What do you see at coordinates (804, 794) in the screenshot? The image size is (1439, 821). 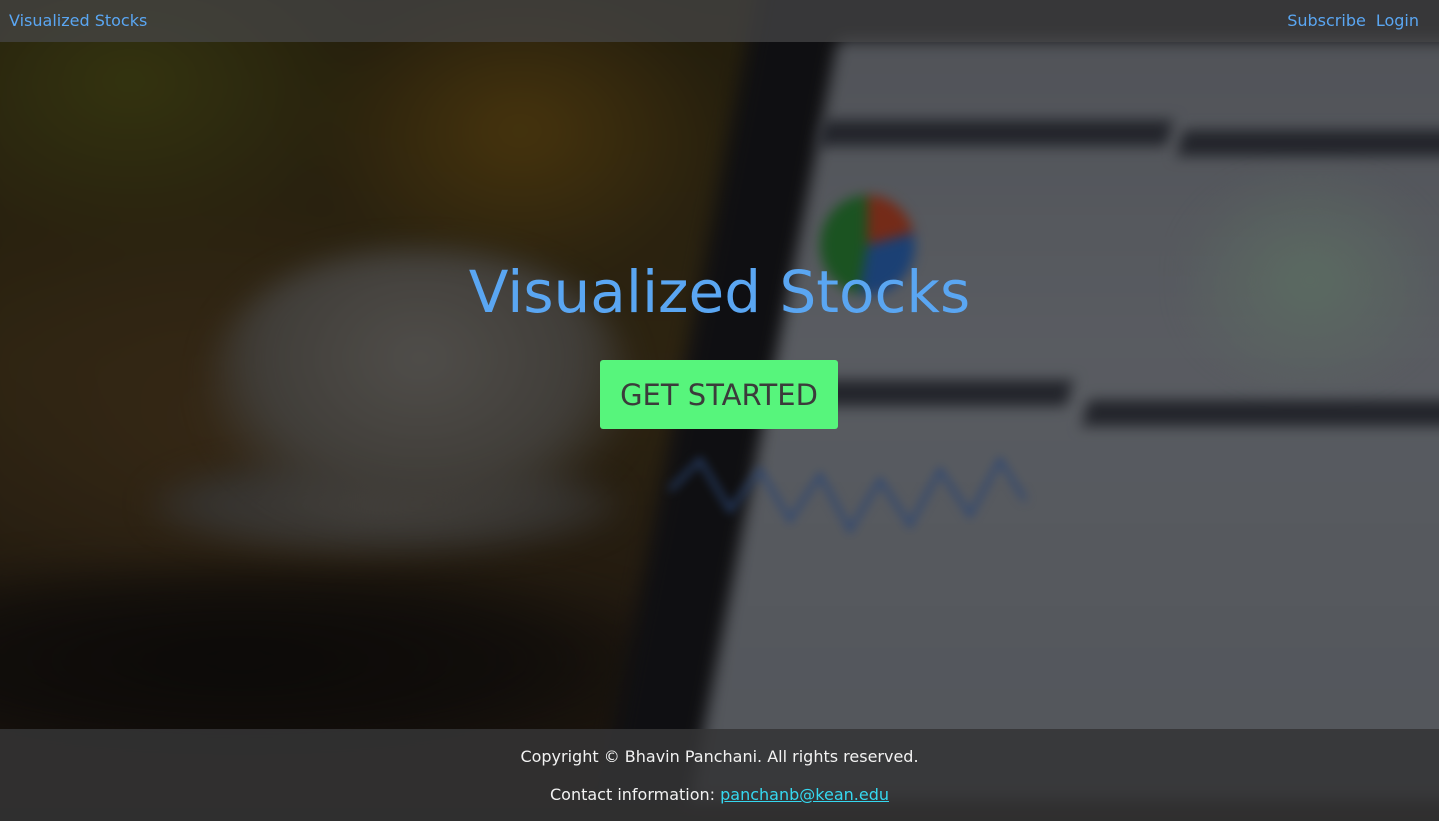 I see `contact-email-link: panchanb@kean.edu` at bounding box center [804, 794].